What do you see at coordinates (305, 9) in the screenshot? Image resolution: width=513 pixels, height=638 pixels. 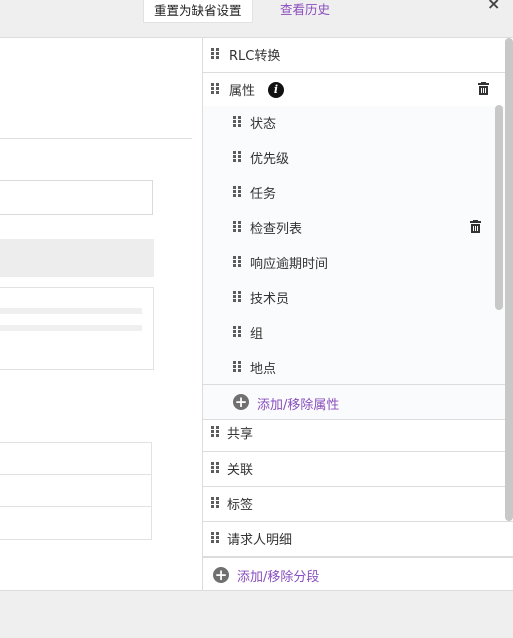 I see `view-history-link: 查看历史` at bounding box center [305, 9].